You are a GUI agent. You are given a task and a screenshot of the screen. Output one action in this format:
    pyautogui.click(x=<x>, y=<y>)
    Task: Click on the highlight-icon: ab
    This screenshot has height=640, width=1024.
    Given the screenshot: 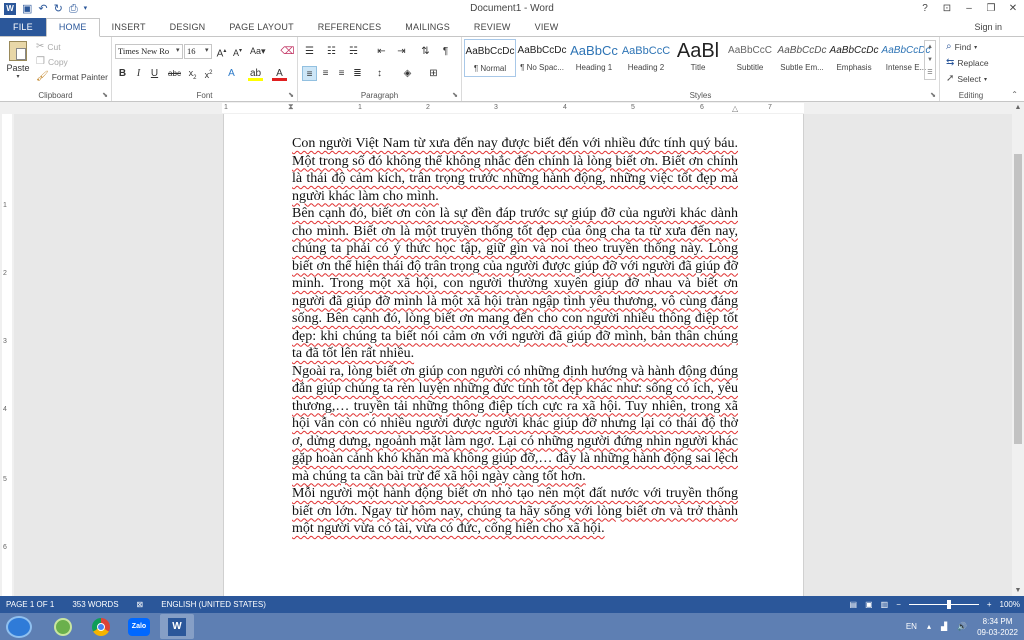 What is the action you would take?
    pyautogui.click(x=255, y=73)
    